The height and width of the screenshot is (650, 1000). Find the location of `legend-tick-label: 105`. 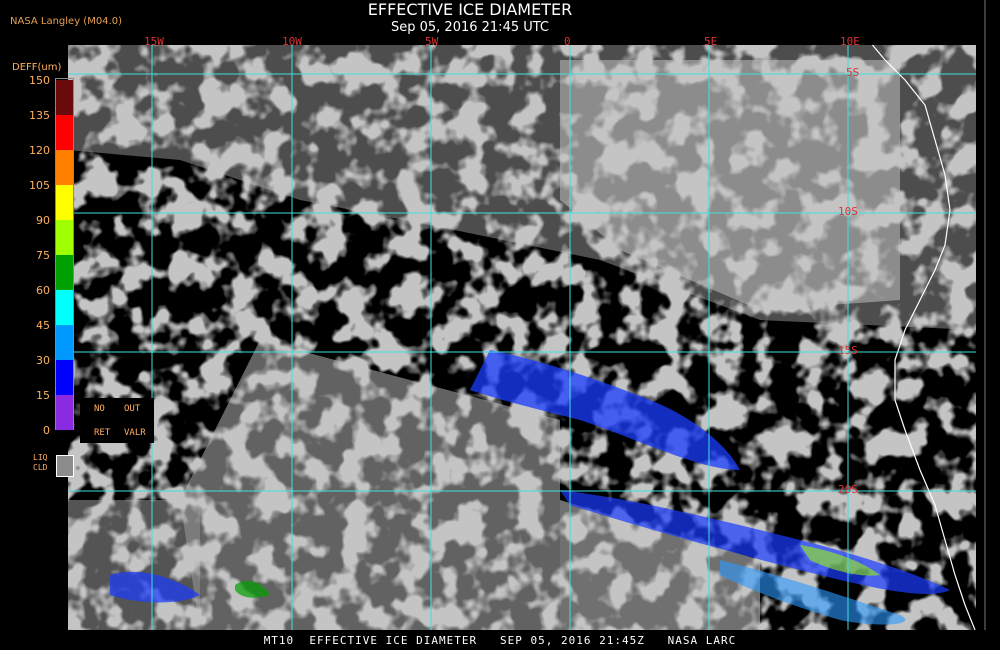

legend-tick-label: 105 is located at coordinates (39, 185).